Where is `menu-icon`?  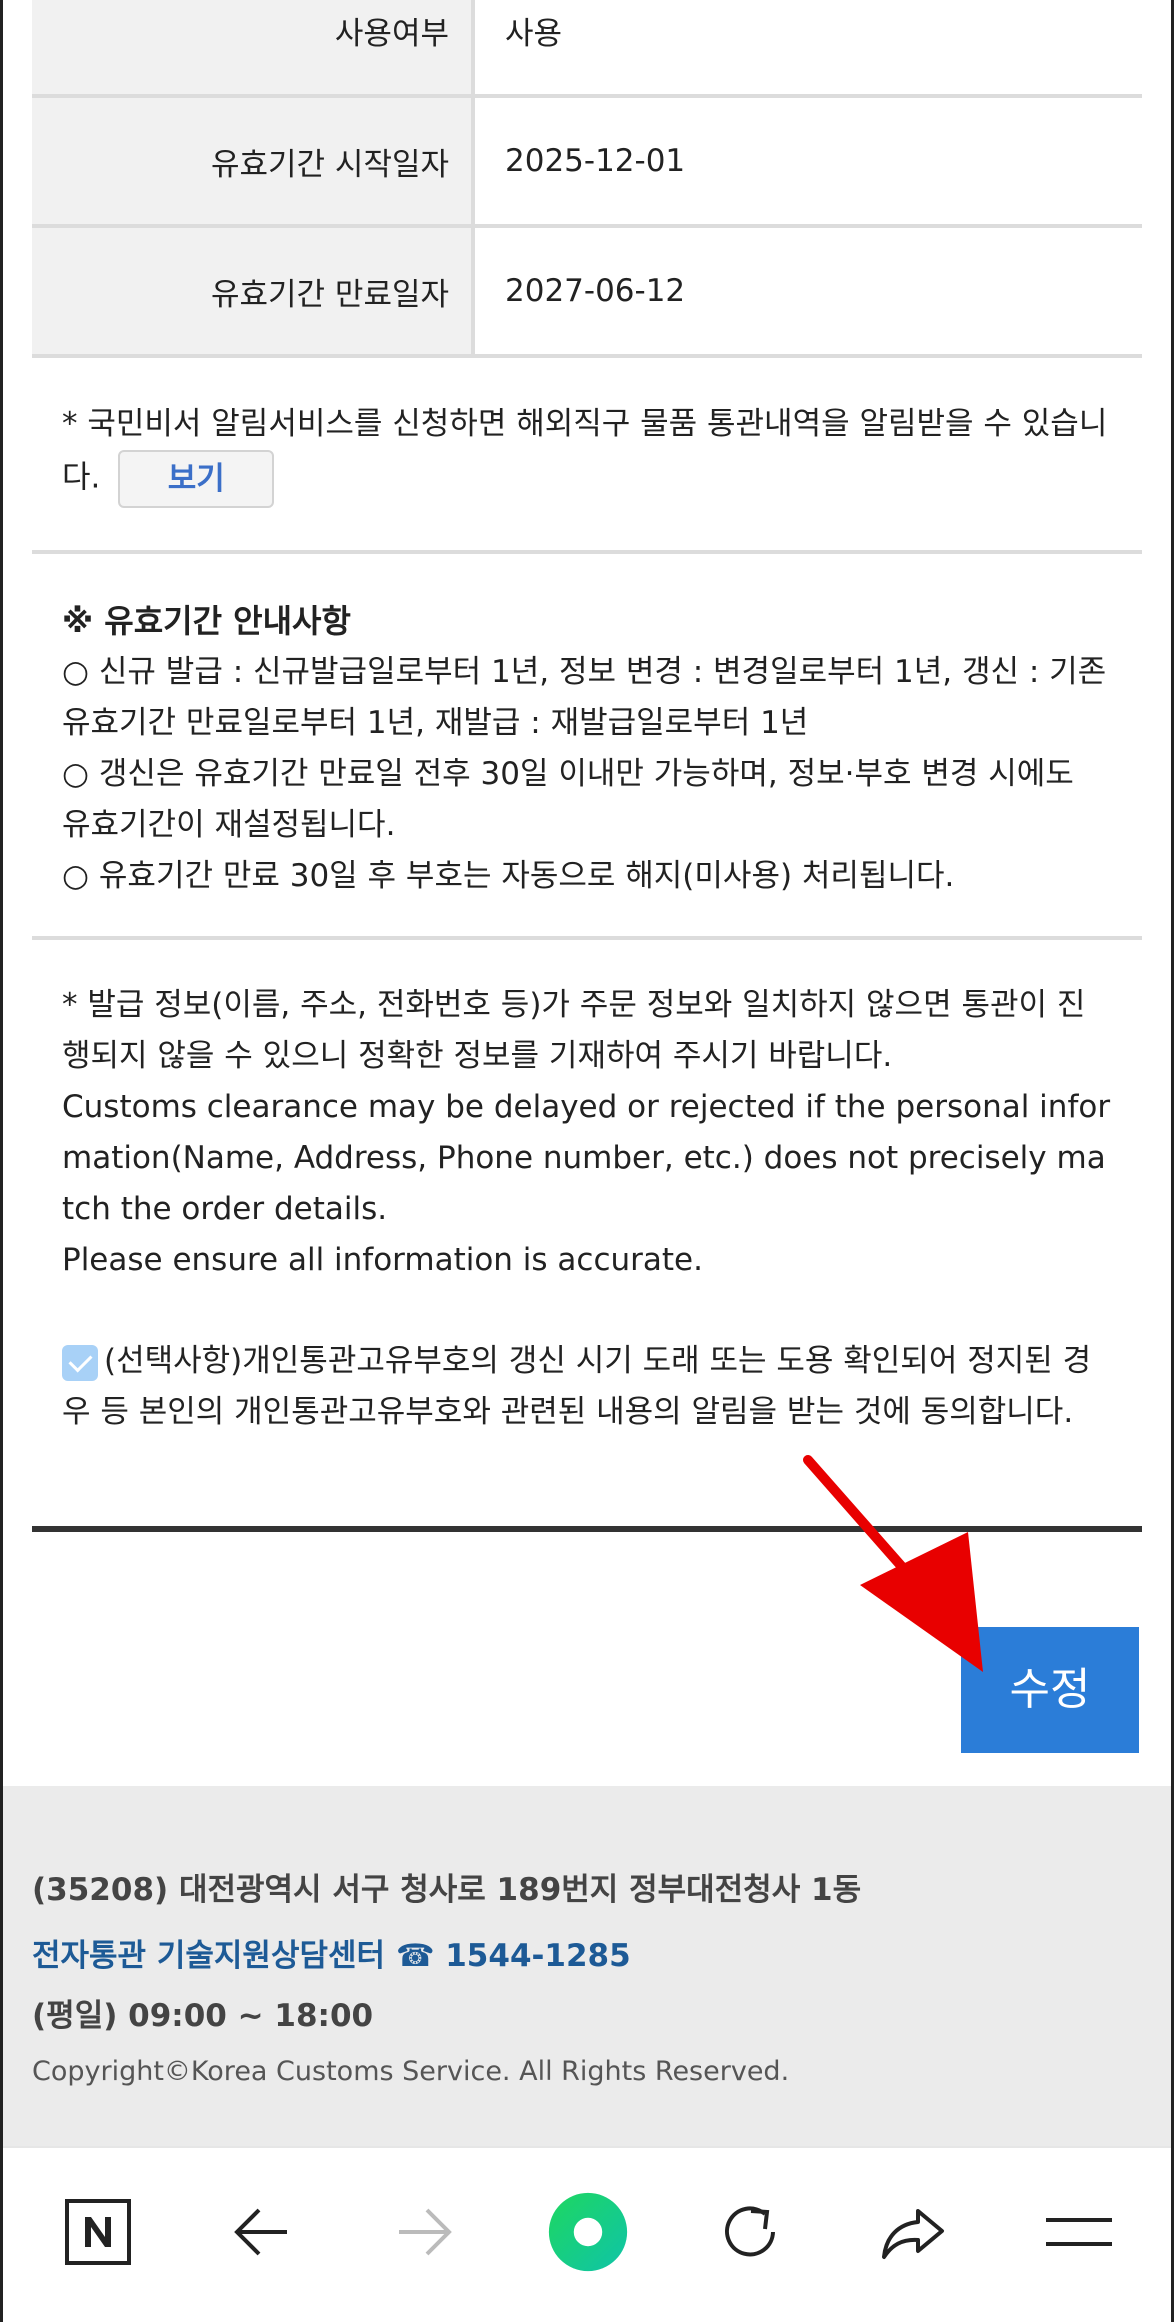 menu-icon is located at coordinates (1079, 2232).